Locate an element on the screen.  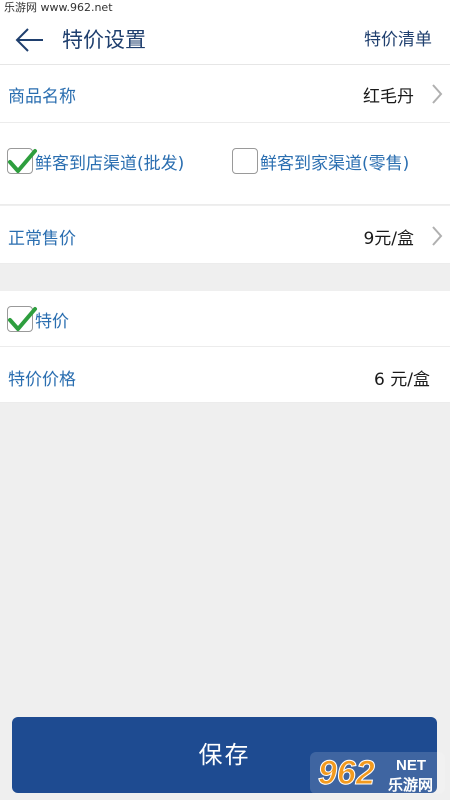
header-bar: 特价设置 特价清单 is located at coordinates (225, 40).